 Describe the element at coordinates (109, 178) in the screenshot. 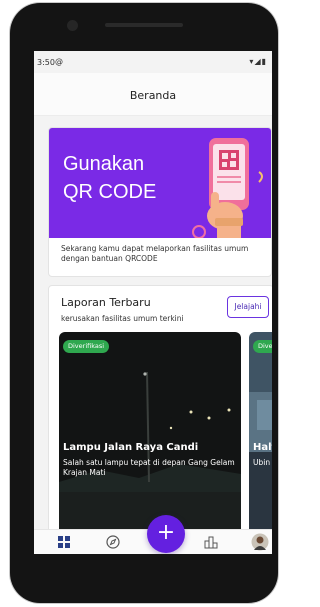

I see `banner-headline: Gunakan QR CODE` at that location.